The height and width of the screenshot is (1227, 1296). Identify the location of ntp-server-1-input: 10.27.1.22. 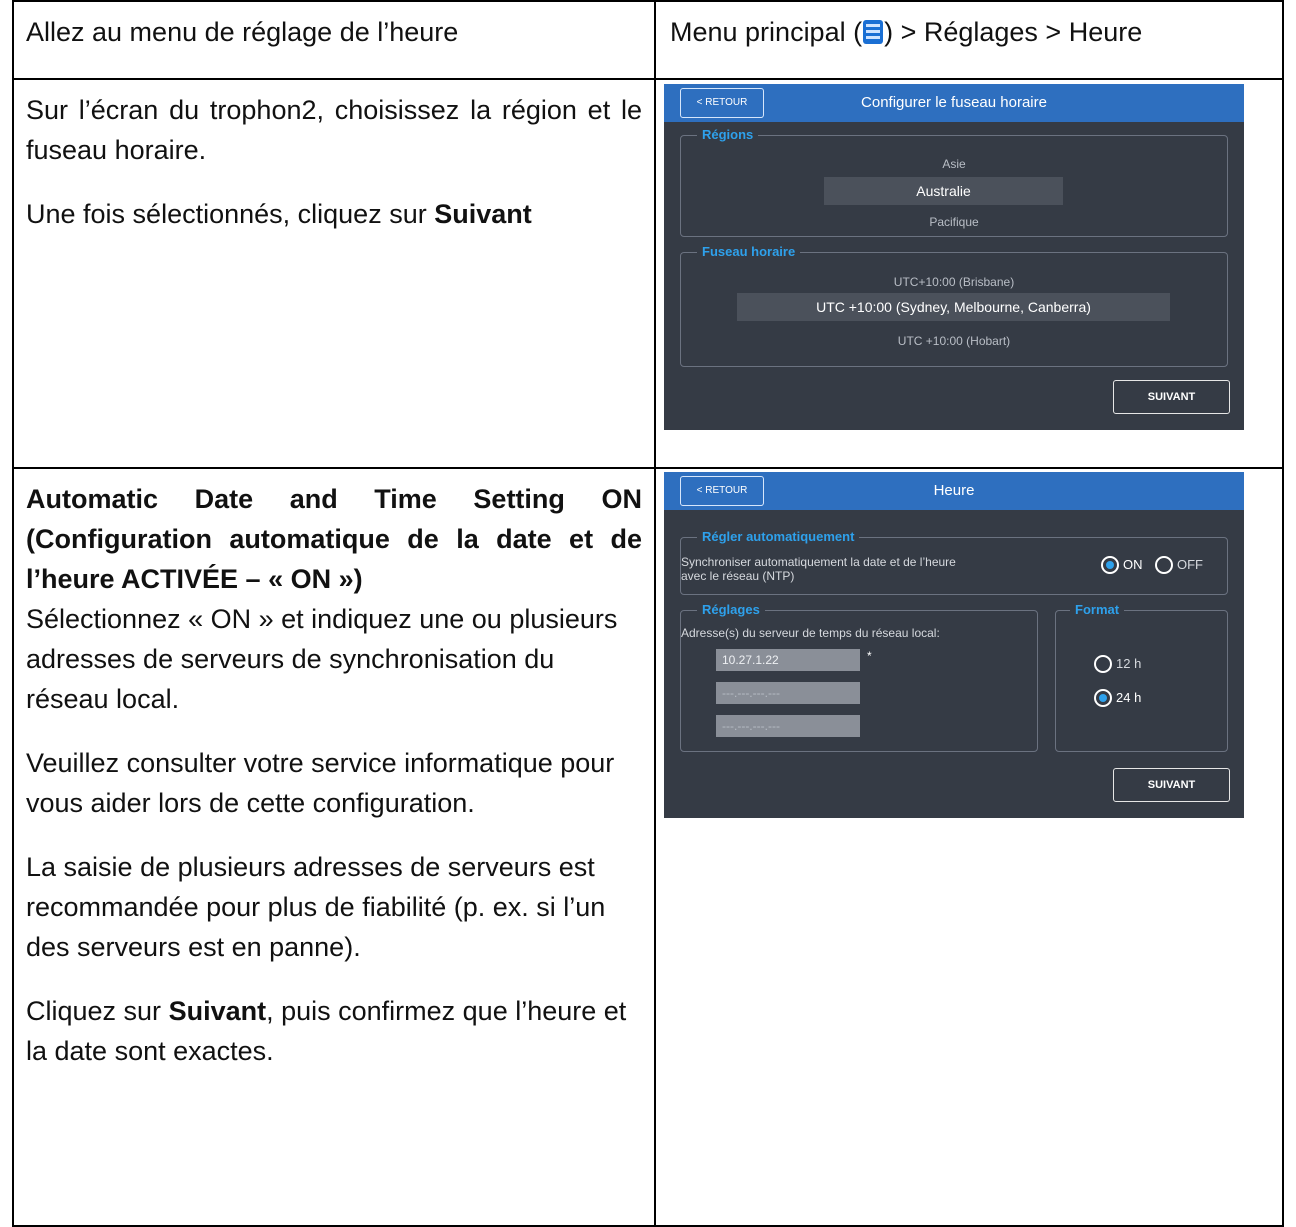
(788, 660).